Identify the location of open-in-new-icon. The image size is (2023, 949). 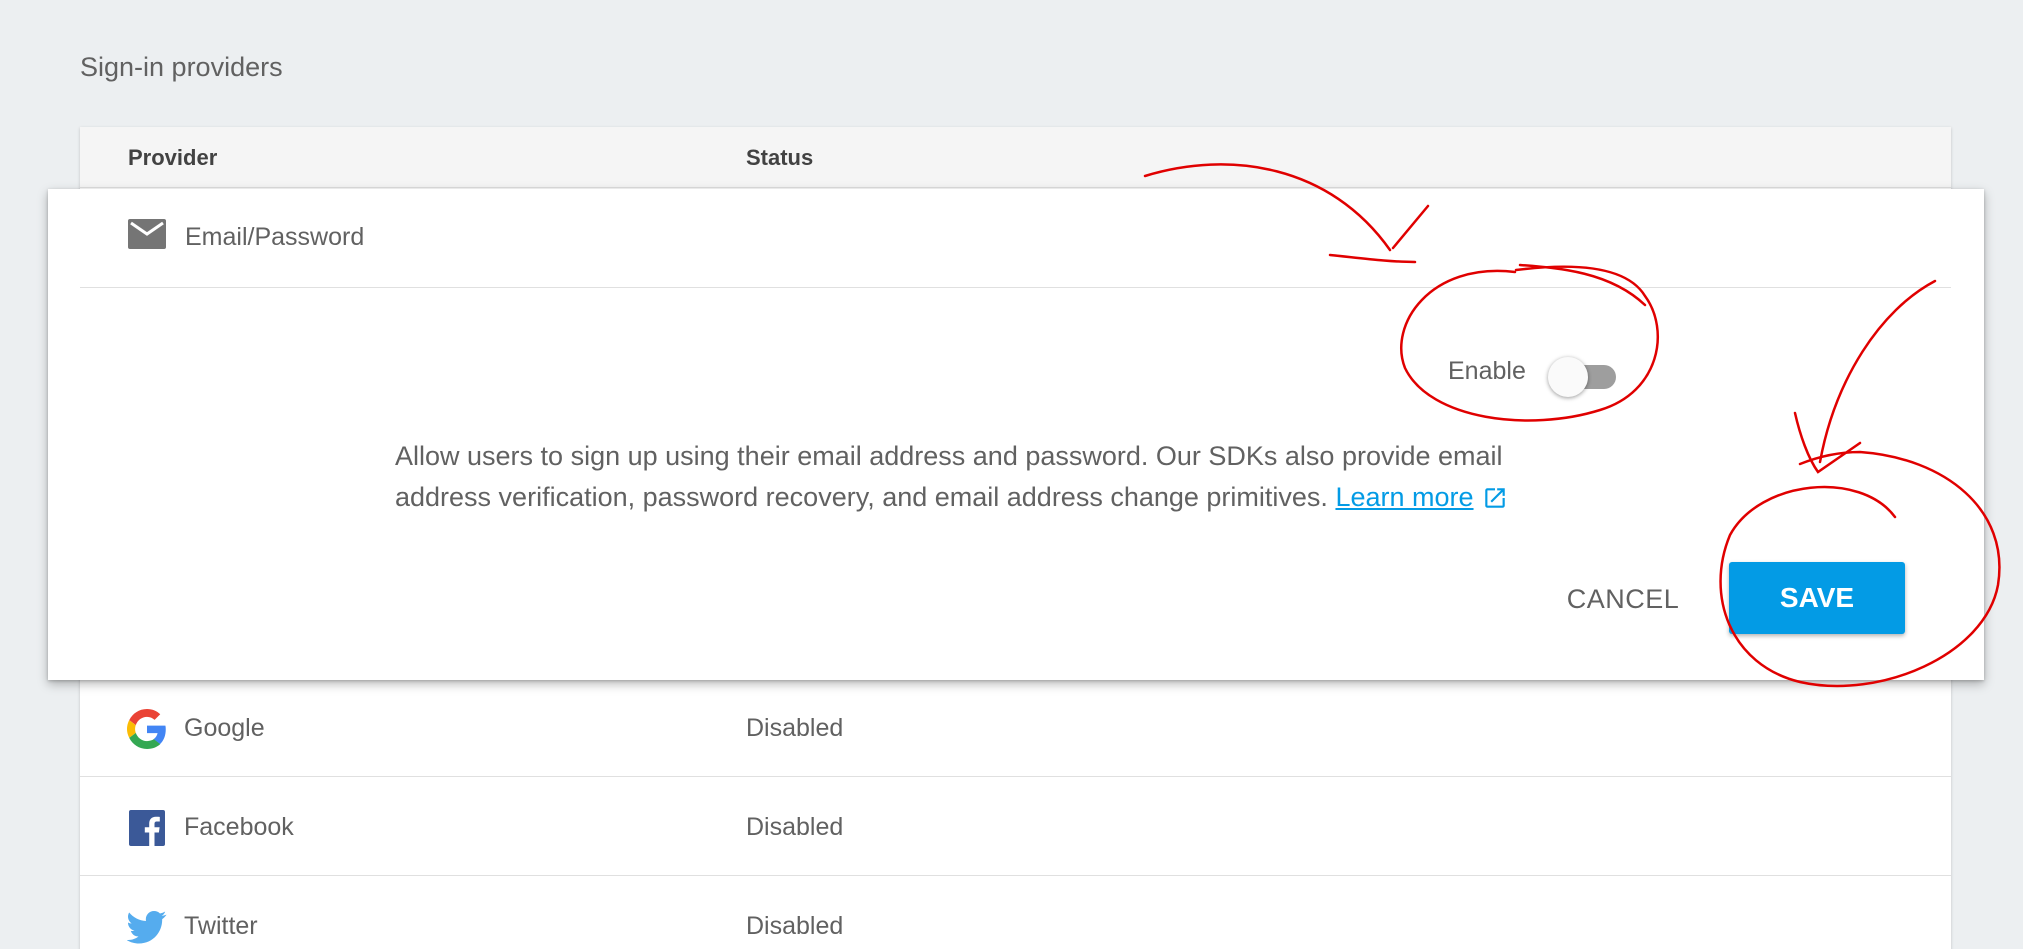
(1495, 495).